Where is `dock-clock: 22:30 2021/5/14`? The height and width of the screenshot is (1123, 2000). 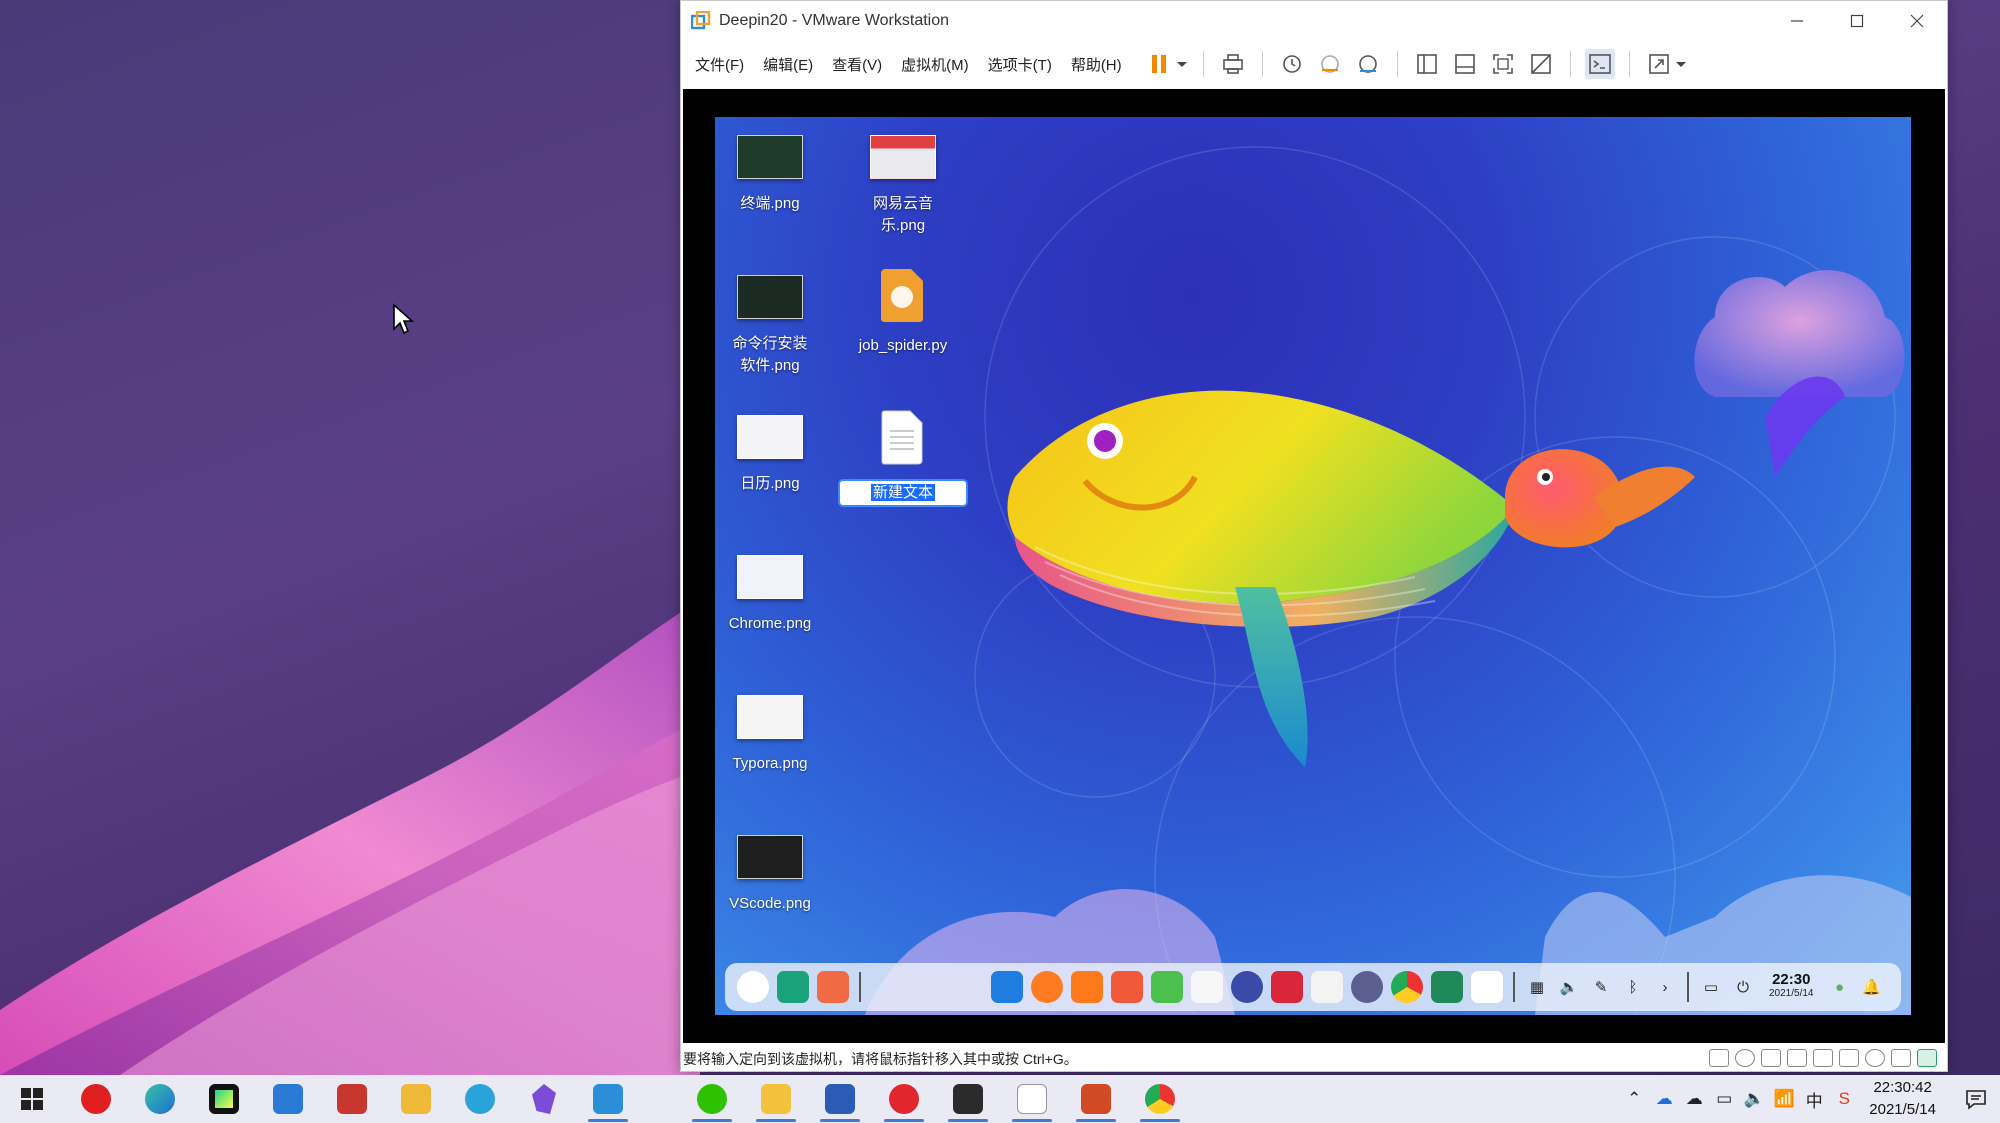
dock-clock: 22:30 2021/5/14 is located at coordinates (1791, 986).